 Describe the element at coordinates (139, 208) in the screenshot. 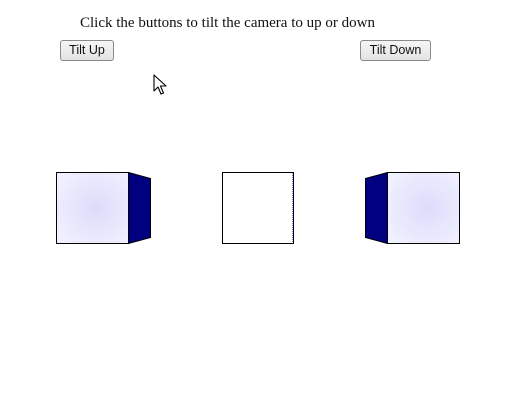

I see `left-cube-side-face` at that location.